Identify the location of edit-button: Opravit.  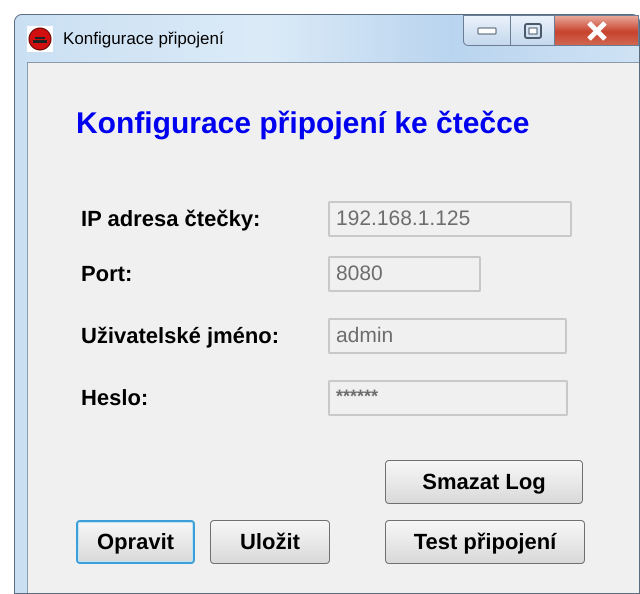
(135, 542).